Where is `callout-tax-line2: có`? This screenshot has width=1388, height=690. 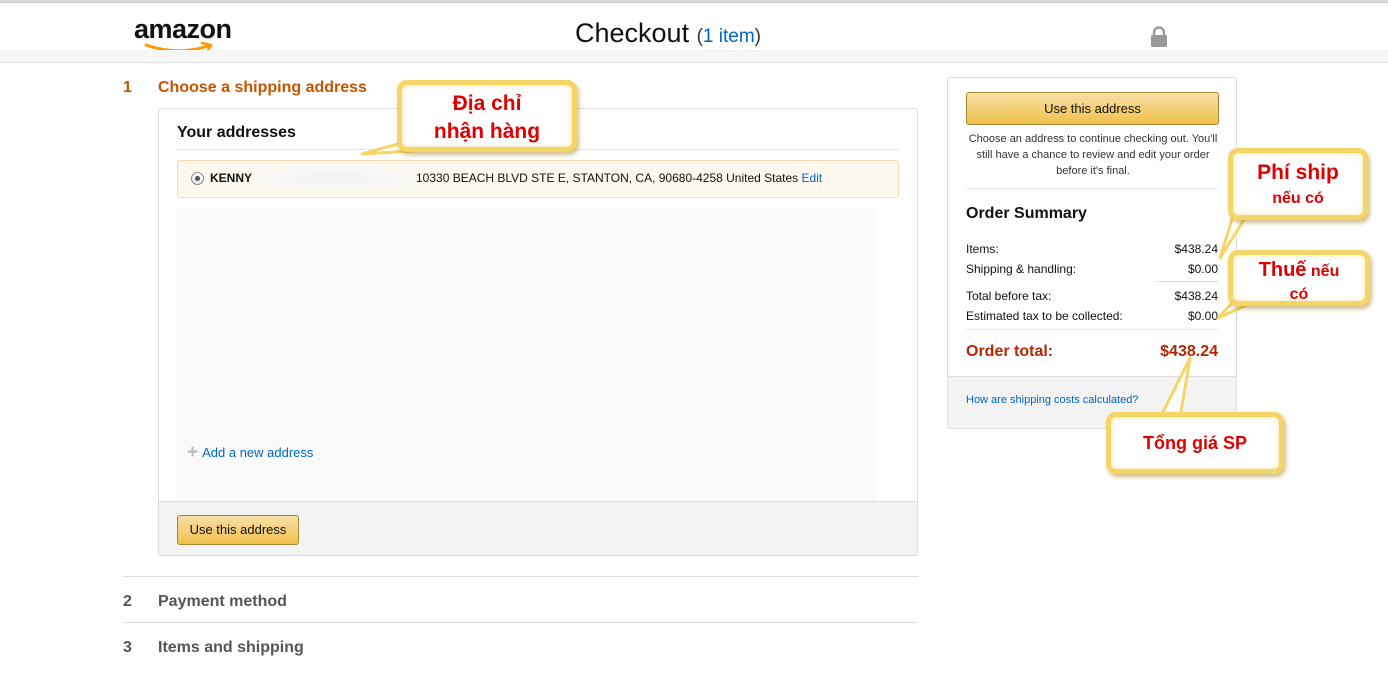 callout-tax-line2: có is located at coordinates (1299, 294).